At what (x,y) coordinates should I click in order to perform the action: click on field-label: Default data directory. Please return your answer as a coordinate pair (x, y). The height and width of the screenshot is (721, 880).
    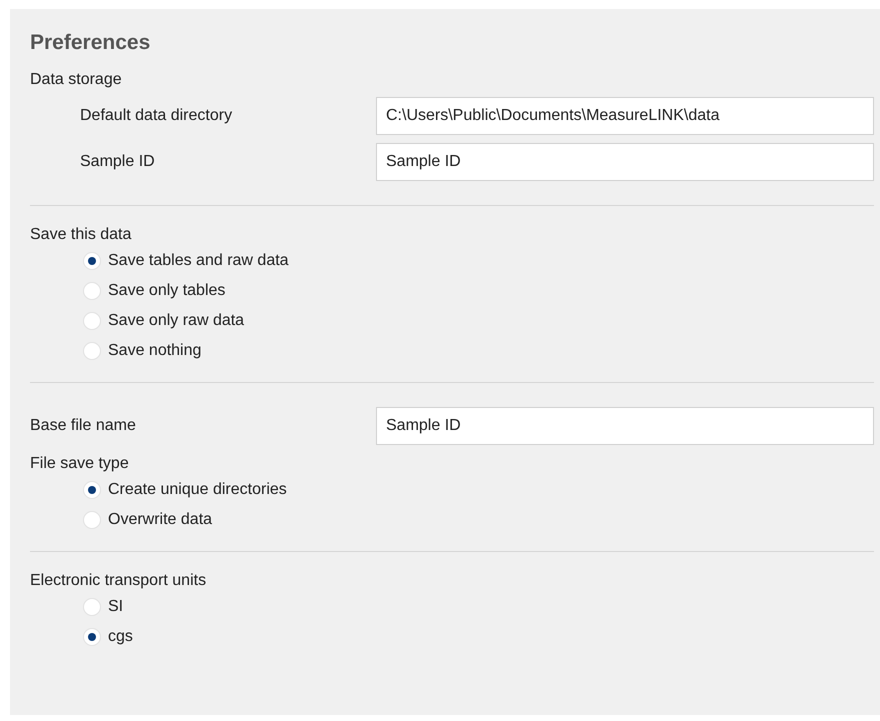
    Looking at the image, I should click on (156, 116).